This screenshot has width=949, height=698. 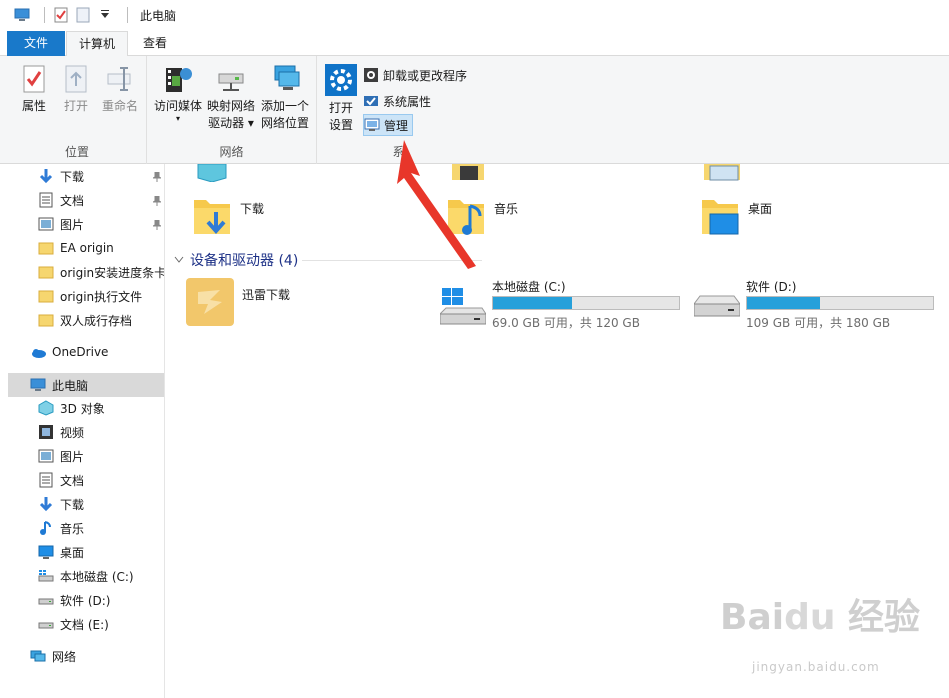 I want to click on nav-item-onedrive: OneDrive, so click(x=86, y=352).